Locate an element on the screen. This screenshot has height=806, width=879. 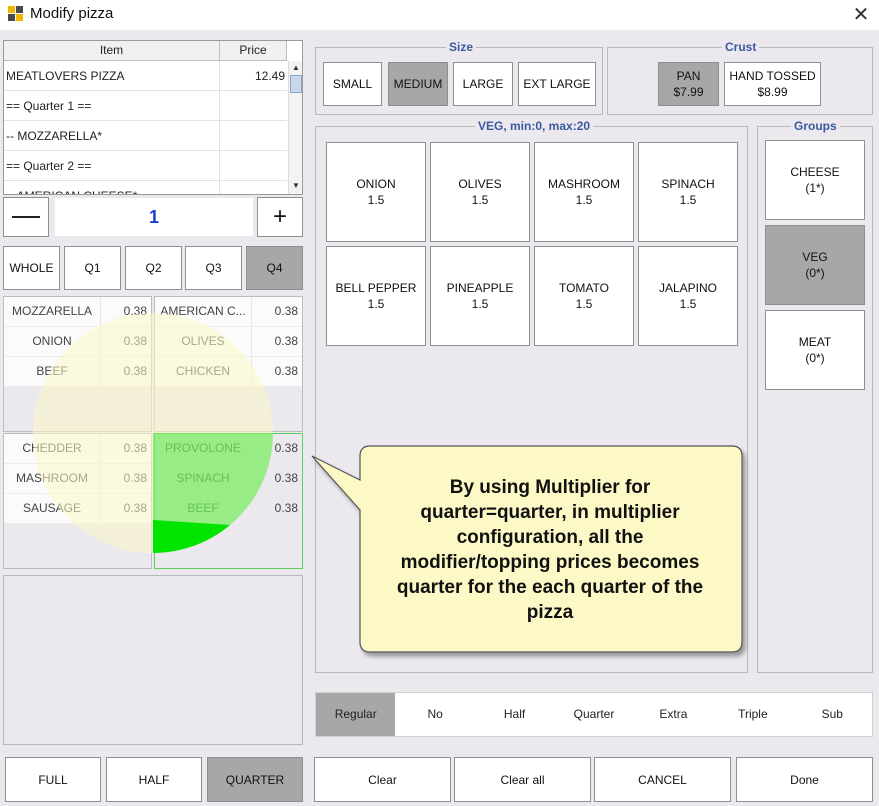
order-row: -- AMERICAN CHEESE* is located at coordinates (145, 187).